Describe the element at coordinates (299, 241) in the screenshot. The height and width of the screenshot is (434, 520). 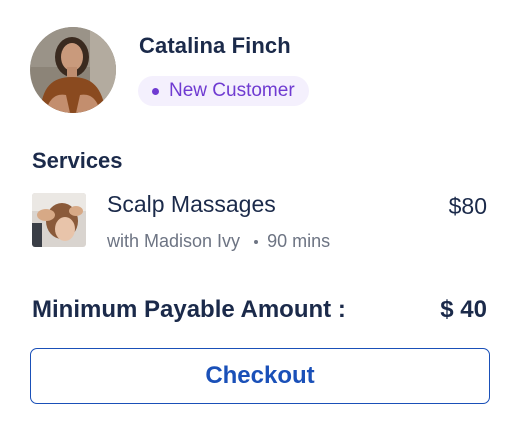
I see `service-duration: 90 mins` at that location.